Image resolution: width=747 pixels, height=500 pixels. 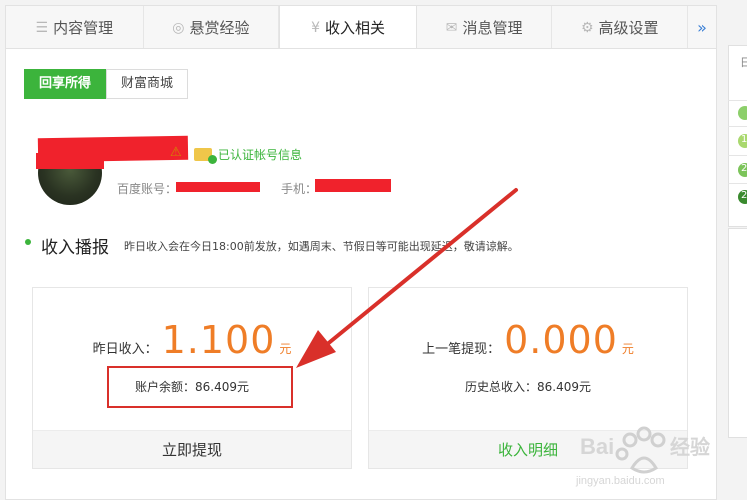 I want to click on svg-text: Bai, so click(x=597, y=446).